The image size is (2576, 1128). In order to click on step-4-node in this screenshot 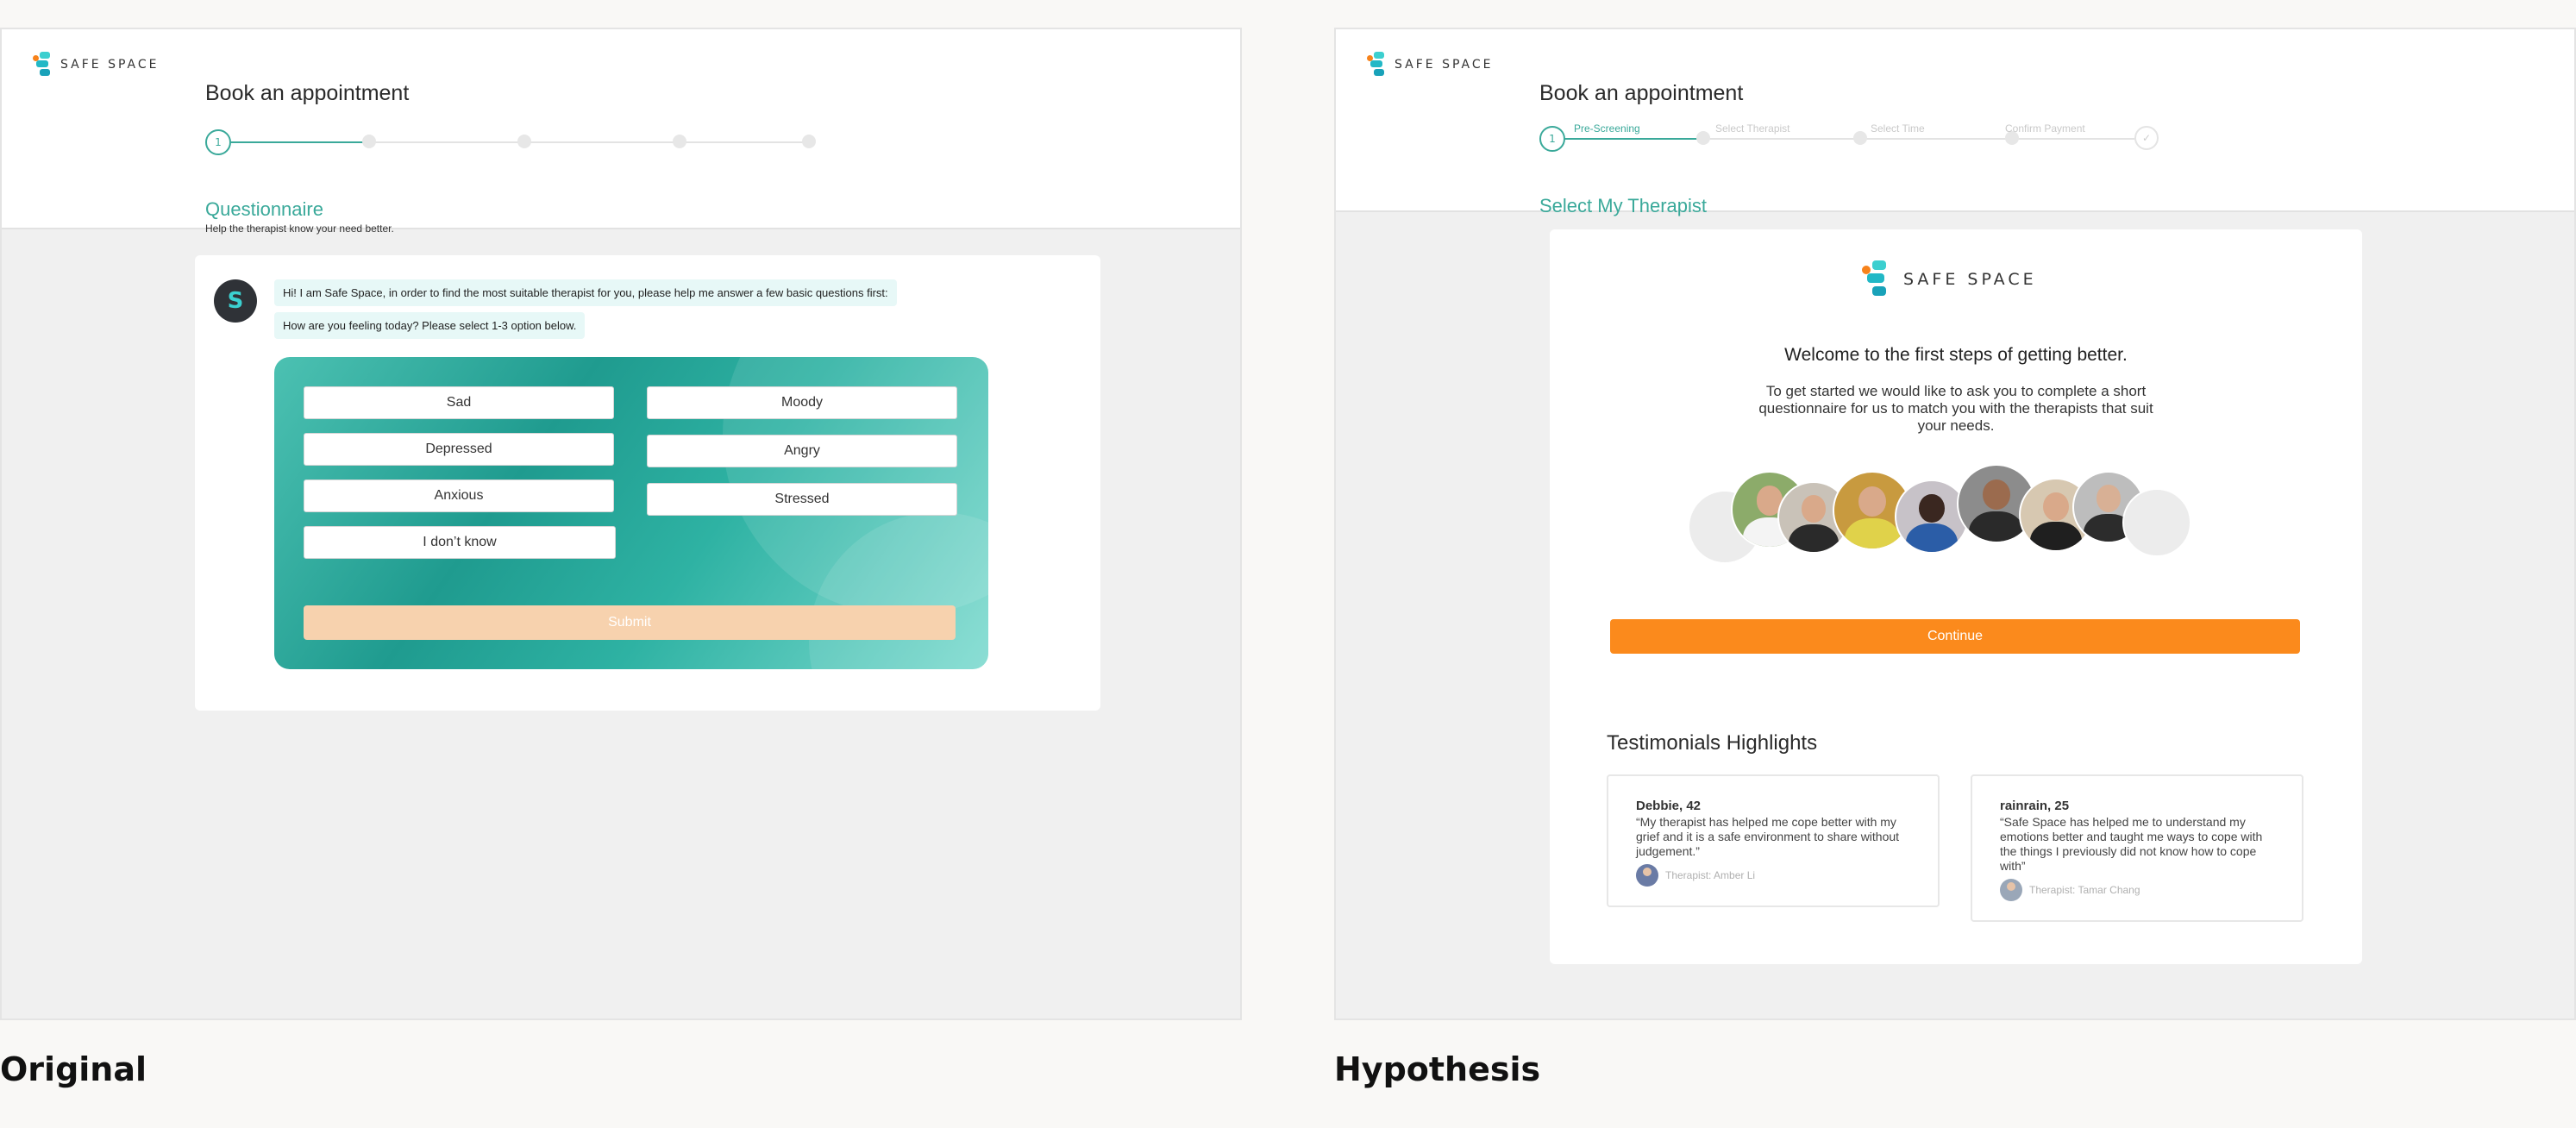, I will do `click(679, 141)`.